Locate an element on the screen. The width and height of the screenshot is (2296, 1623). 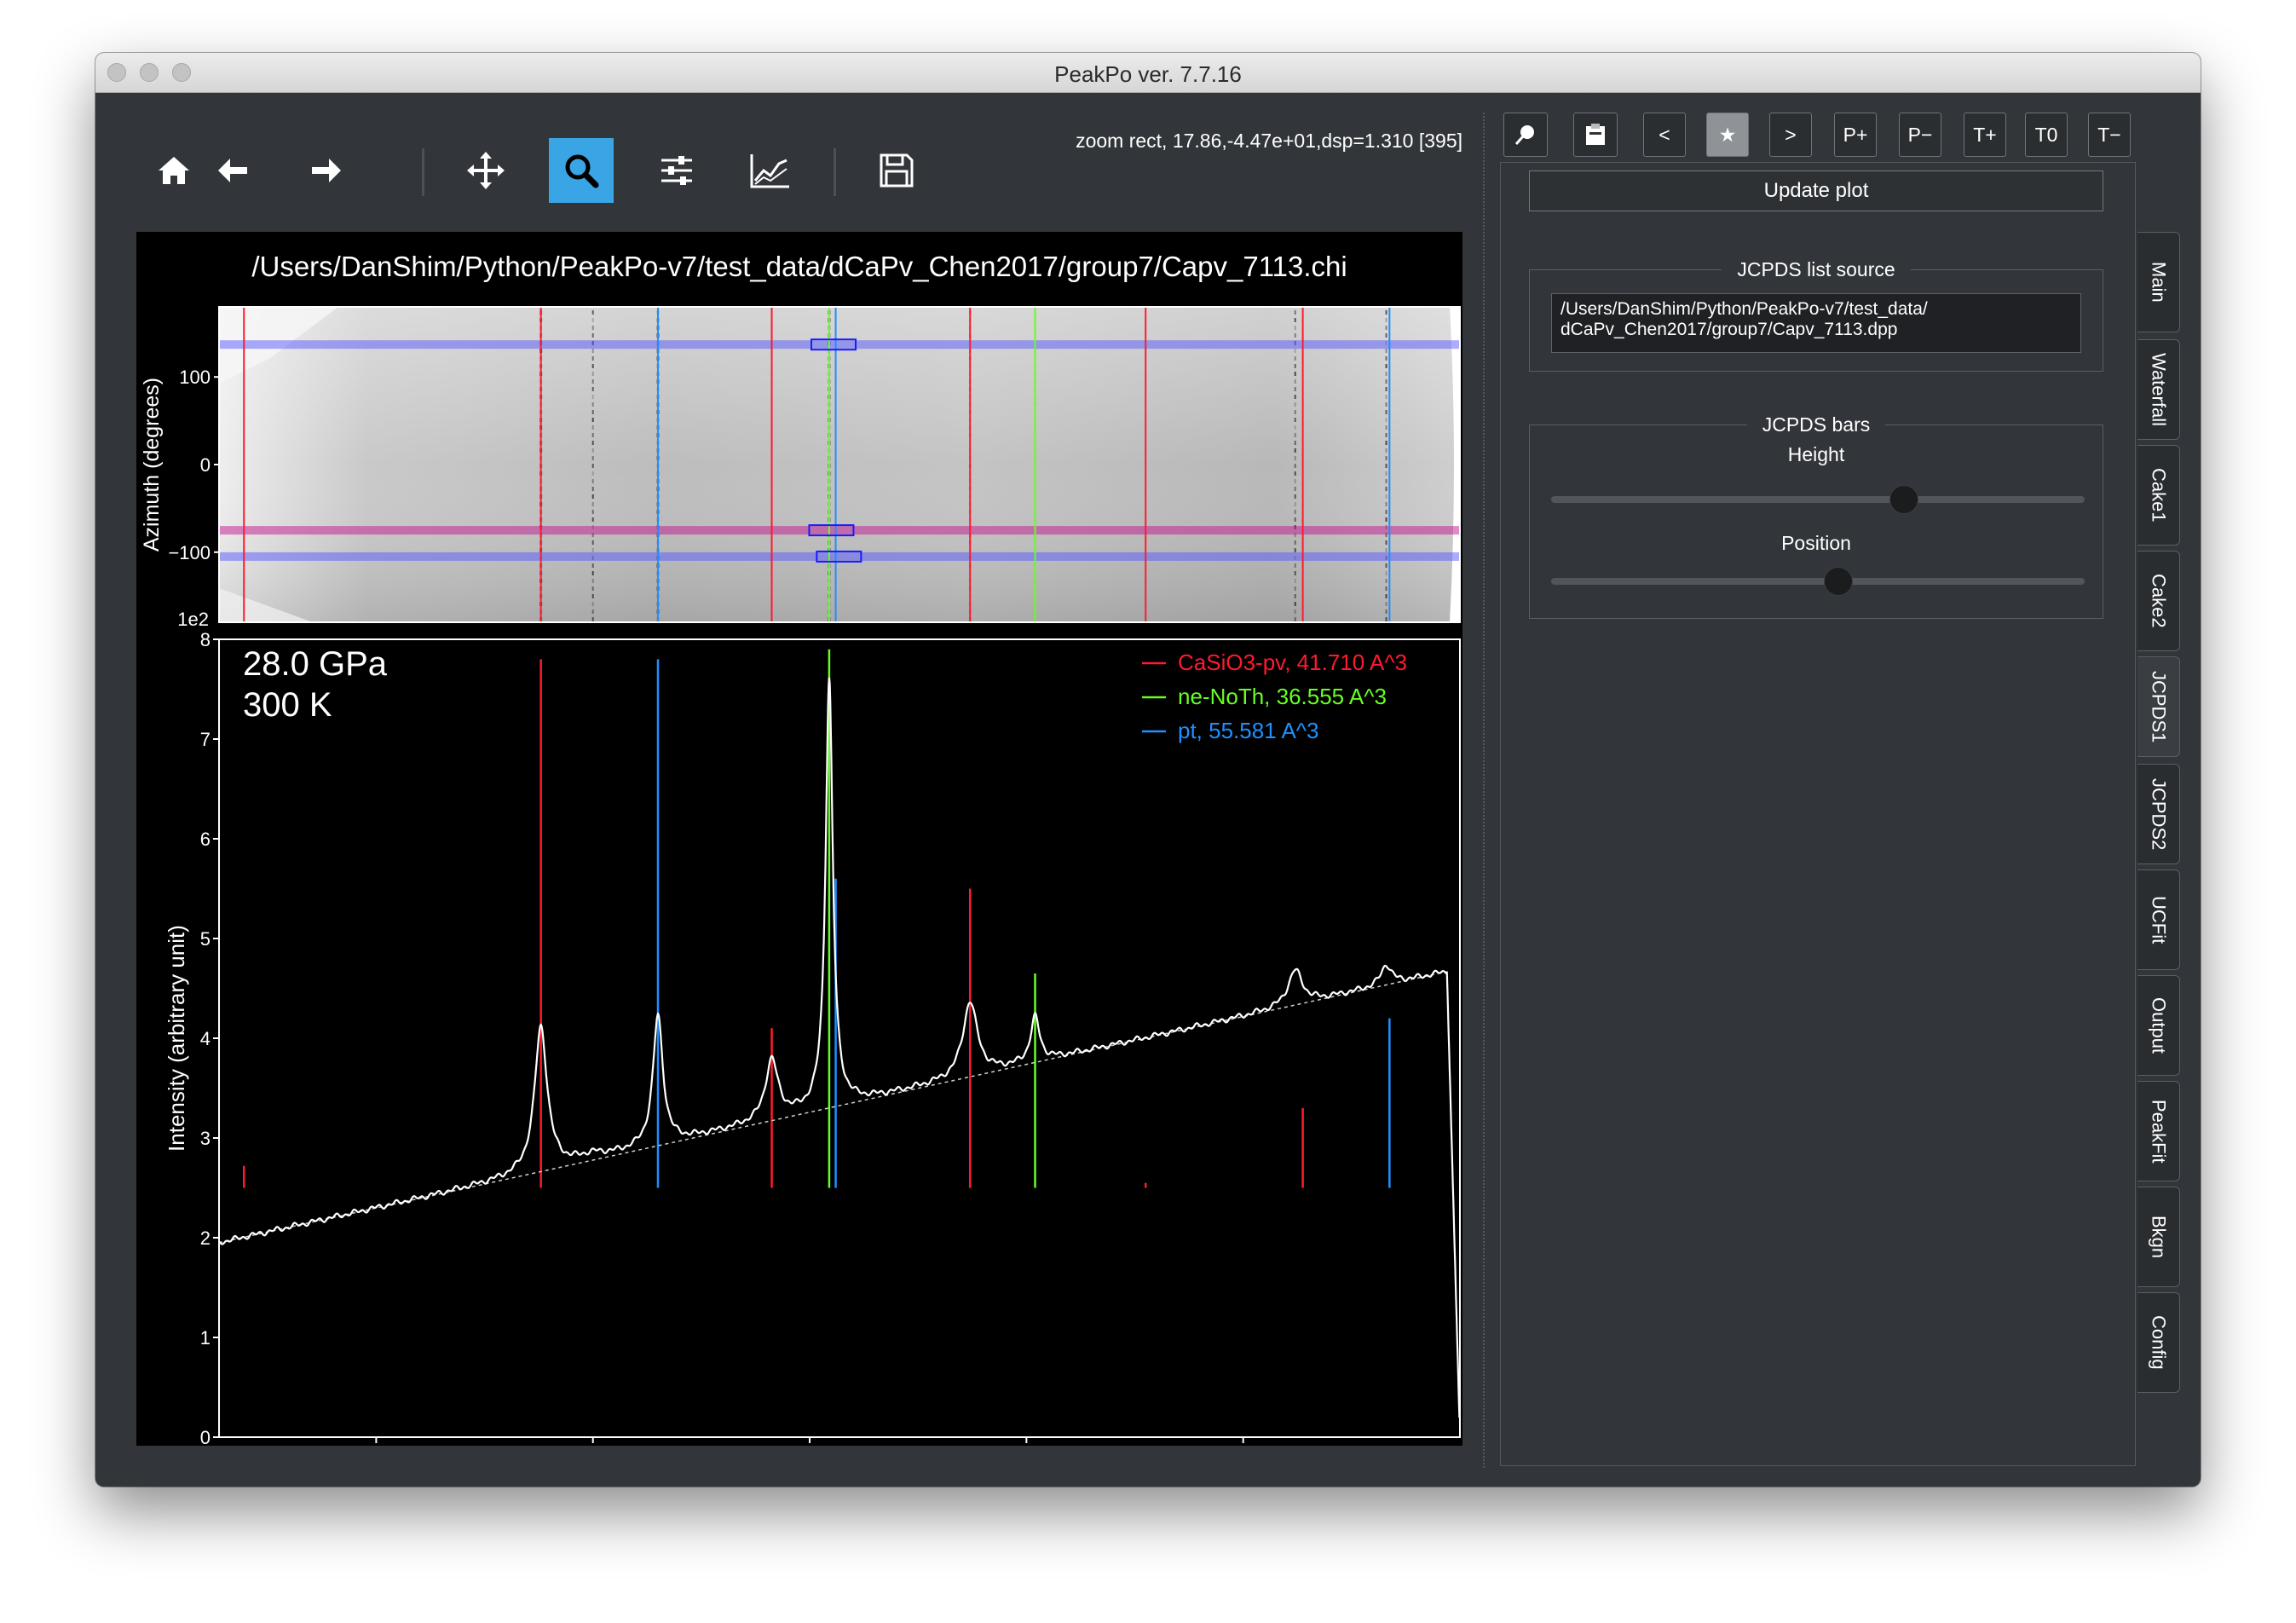
cake-y-scale-label: 1e2 is located at coordinates (193, 619).